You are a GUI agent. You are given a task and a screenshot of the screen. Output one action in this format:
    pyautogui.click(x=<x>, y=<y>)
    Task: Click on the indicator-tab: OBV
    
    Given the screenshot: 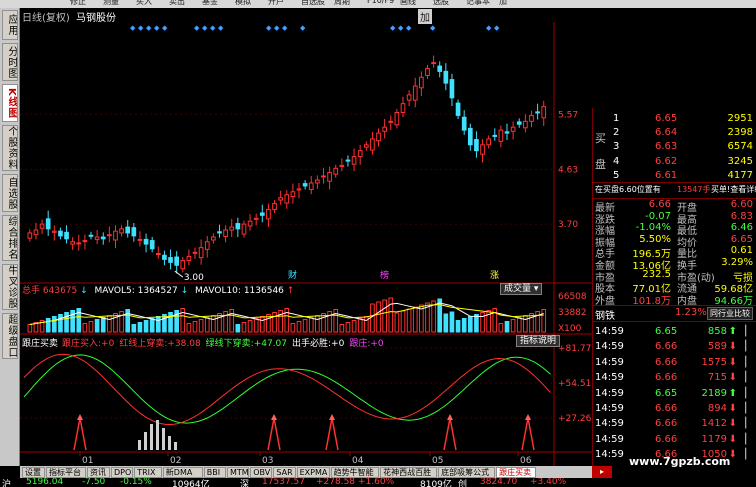 What is the action you would take?
    pyautogui.click(x=261, y=472)
    